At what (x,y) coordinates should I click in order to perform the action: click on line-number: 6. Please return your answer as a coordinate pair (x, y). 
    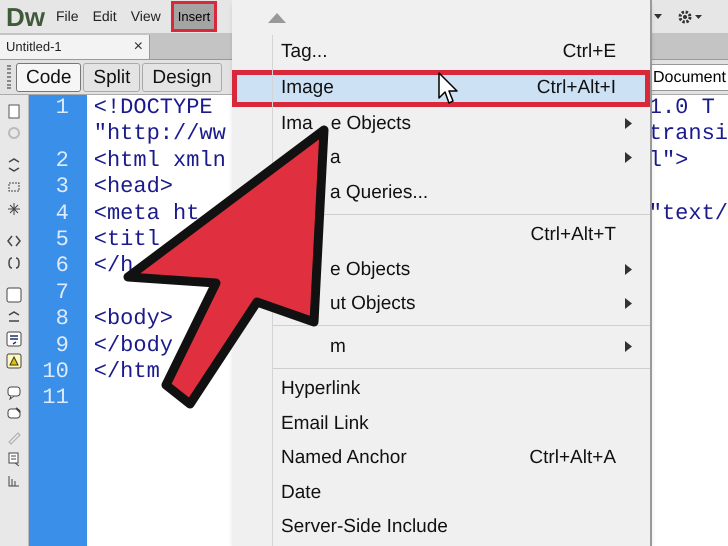
    Looking at the image, I should click on (62, 266).